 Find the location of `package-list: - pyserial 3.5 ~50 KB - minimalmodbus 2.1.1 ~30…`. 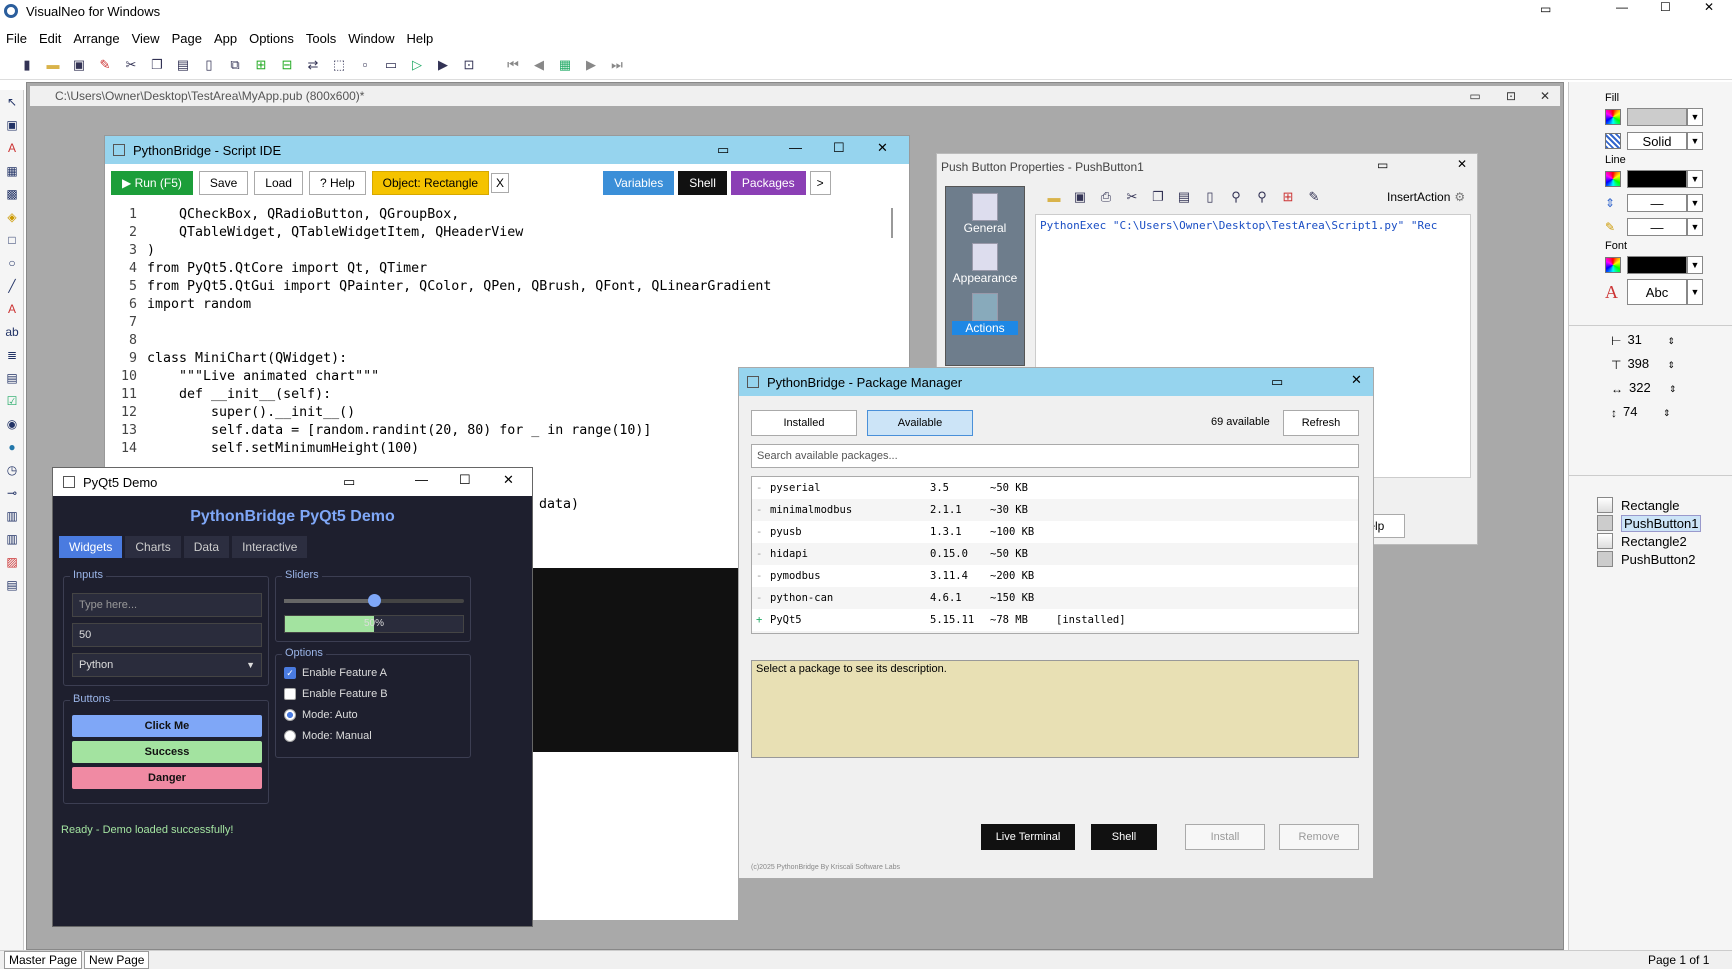

package-list: - pyserial 3.5 ~50 KB - minimalmodbus 2.1.1 ~30… is located at coordinates (1055, 555).